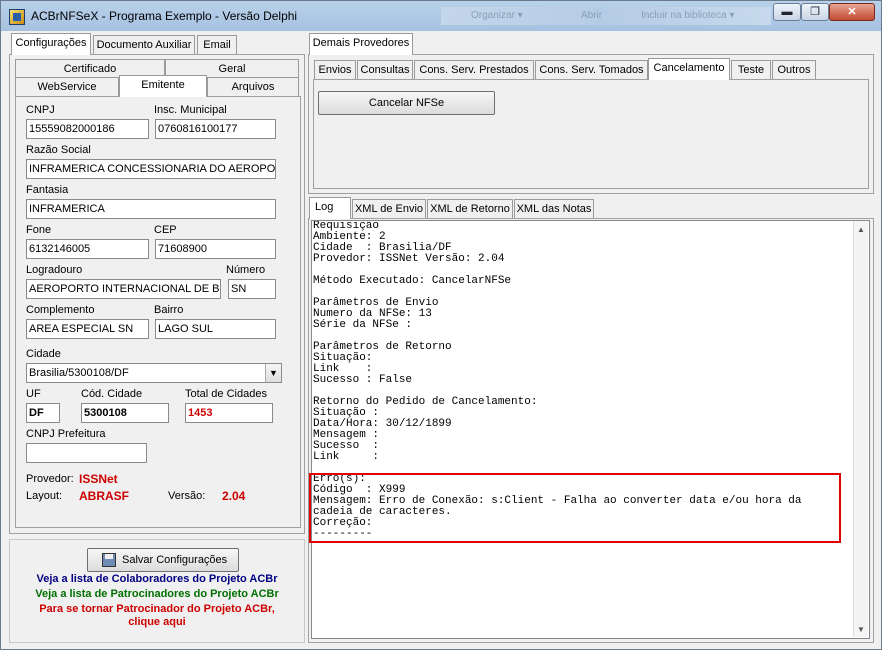 This screenshot has height=650, width=882. What do you see at coordinates (815, 12) in the screenshot?
I see `maximize-button: ❐` at bounding box center [815, 12].